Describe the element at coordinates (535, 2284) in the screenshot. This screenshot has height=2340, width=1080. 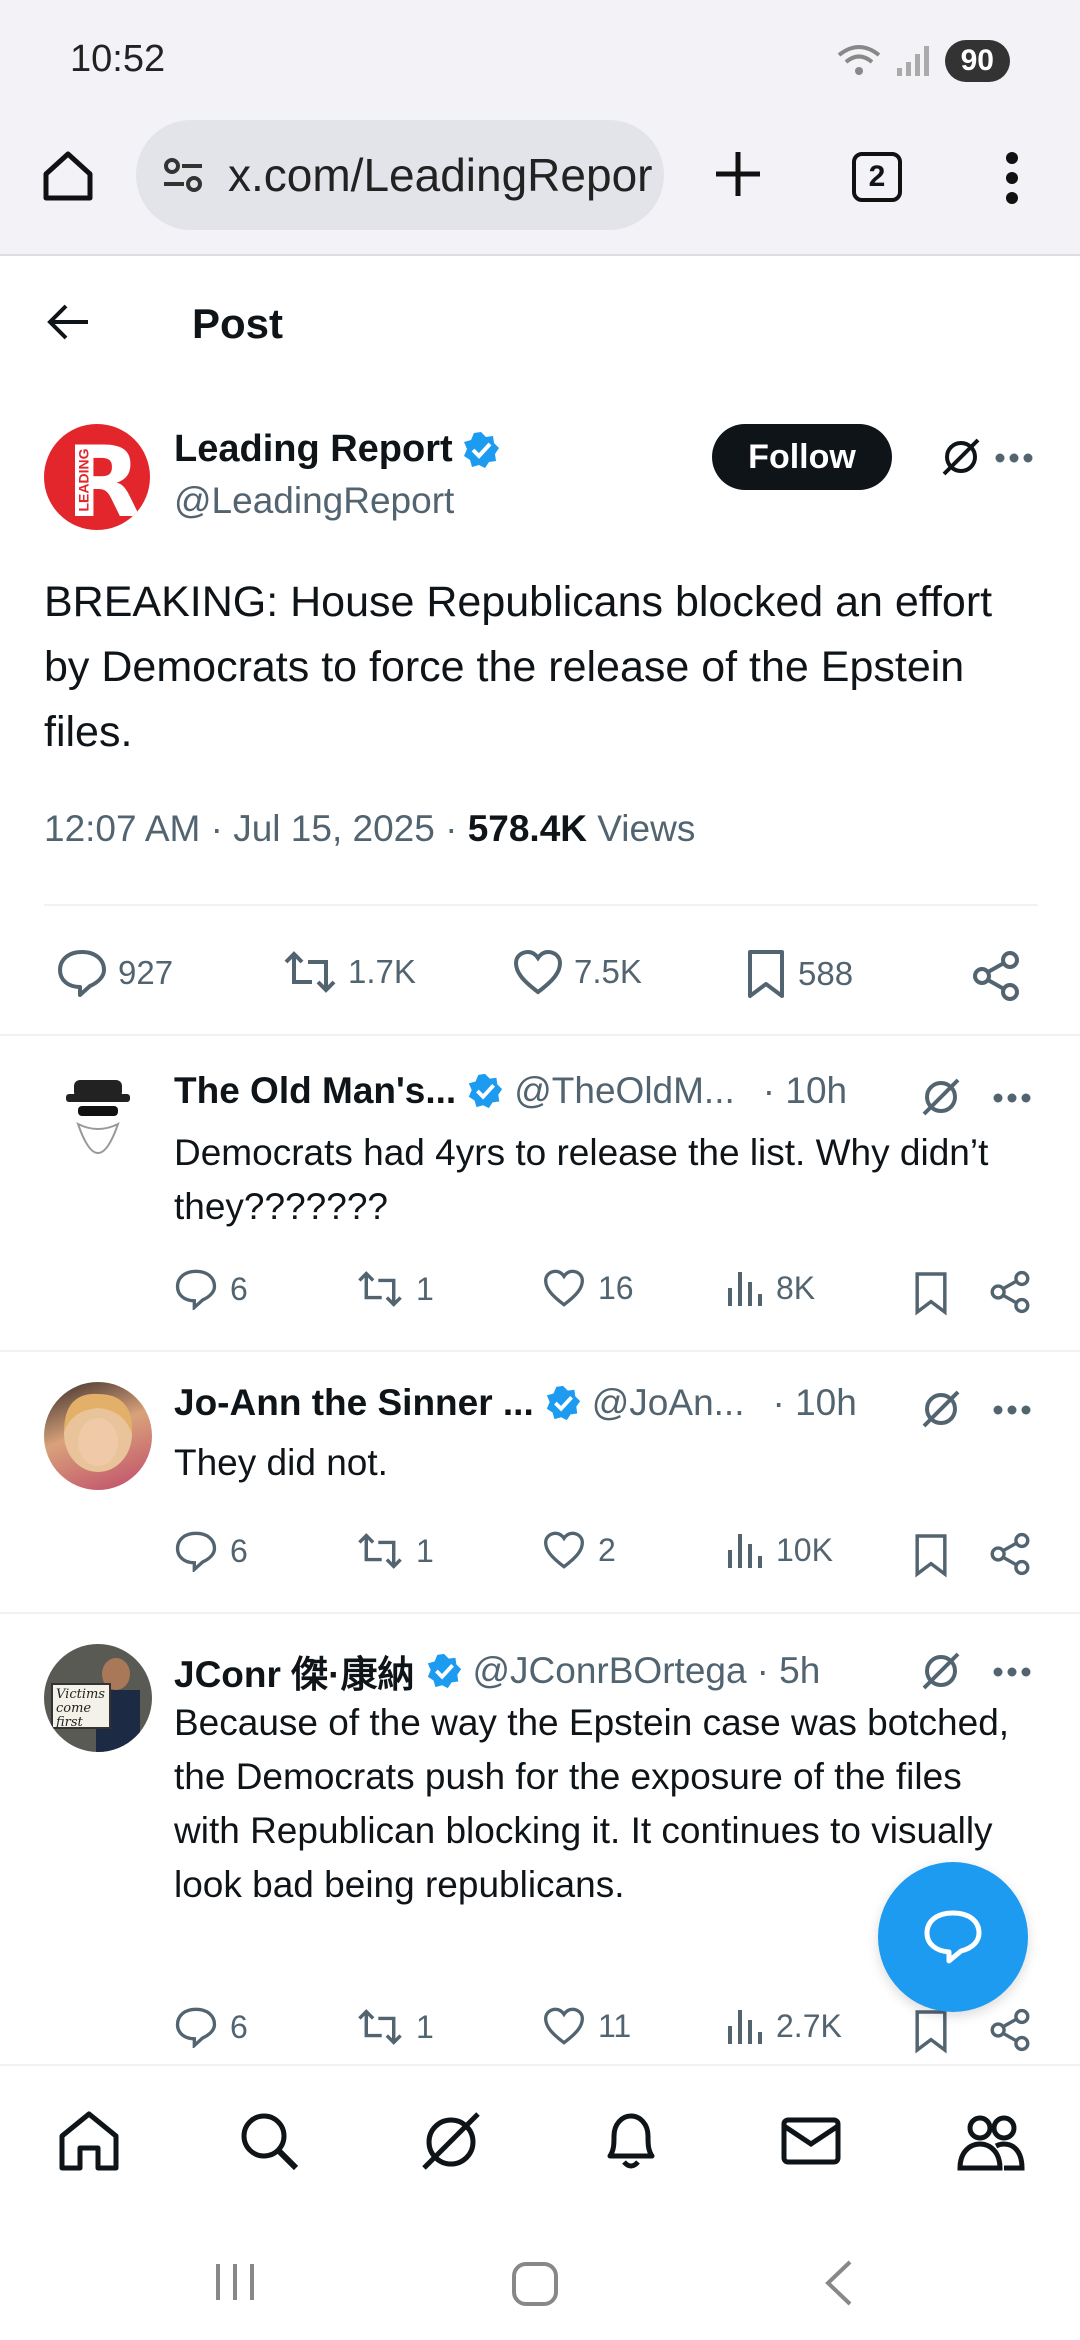
I see `system-home-icon` at that location.